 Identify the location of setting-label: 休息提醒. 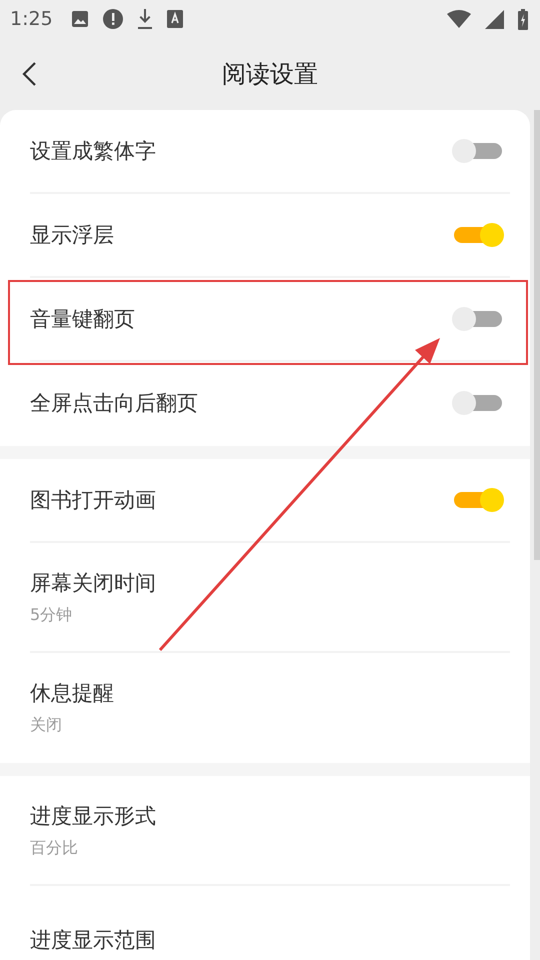
(72, 693).